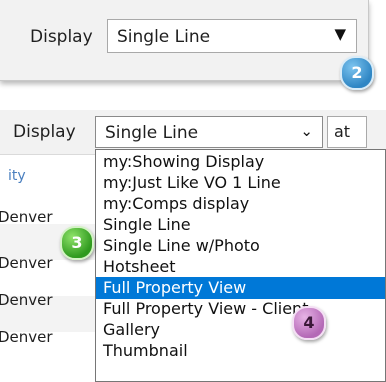  I want to click on at-field: at, so click(347, 132).